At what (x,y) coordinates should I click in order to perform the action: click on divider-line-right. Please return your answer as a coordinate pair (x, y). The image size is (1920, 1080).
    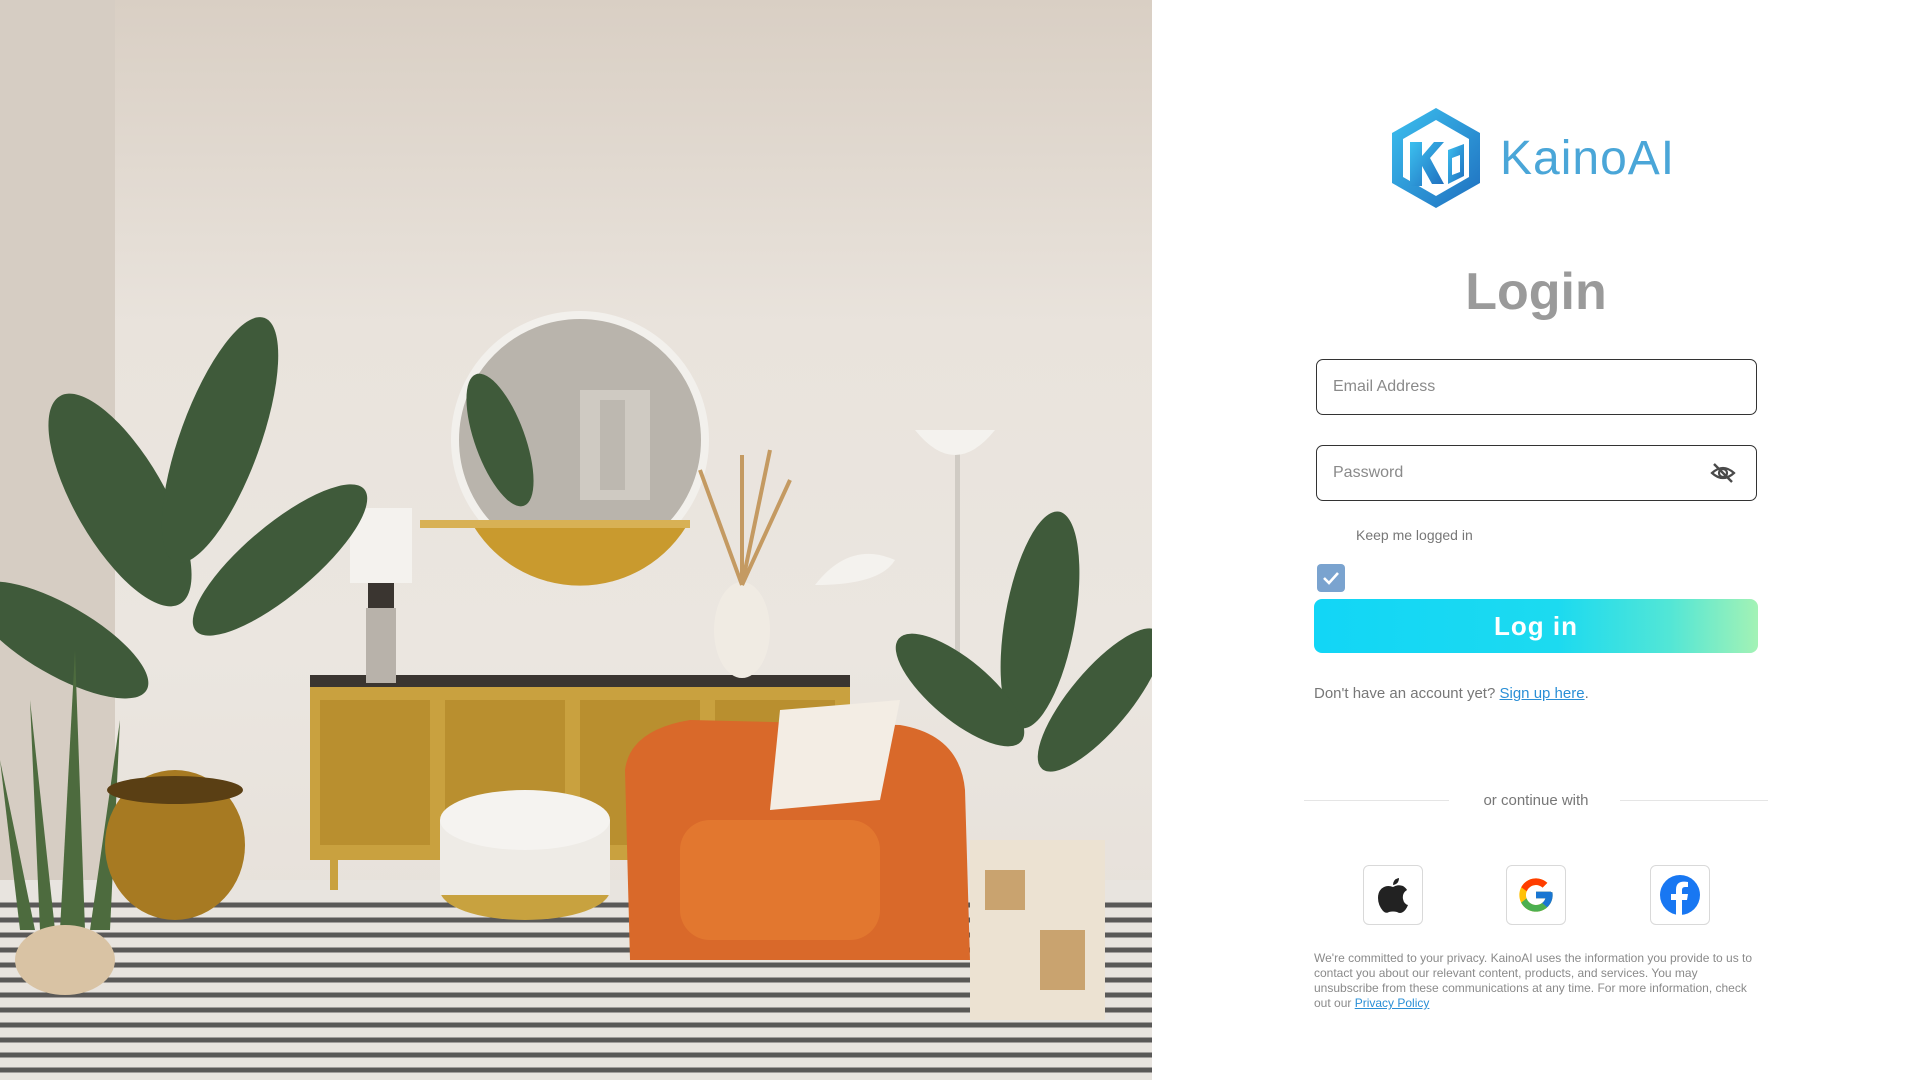
    Looking at the image, I should click on (1694, 800).